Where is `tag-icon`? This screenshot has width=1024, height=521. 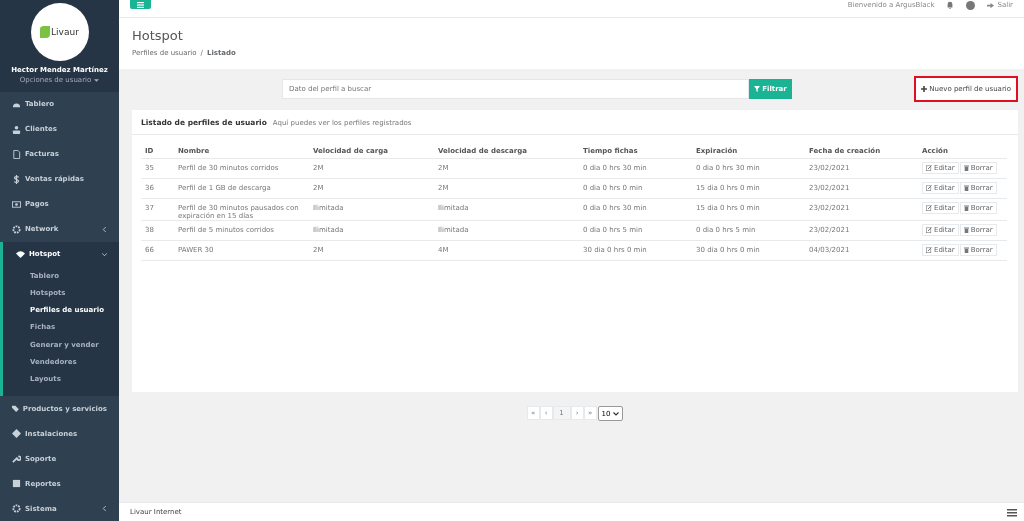
tag-icon is located at coordinates (15, 408).